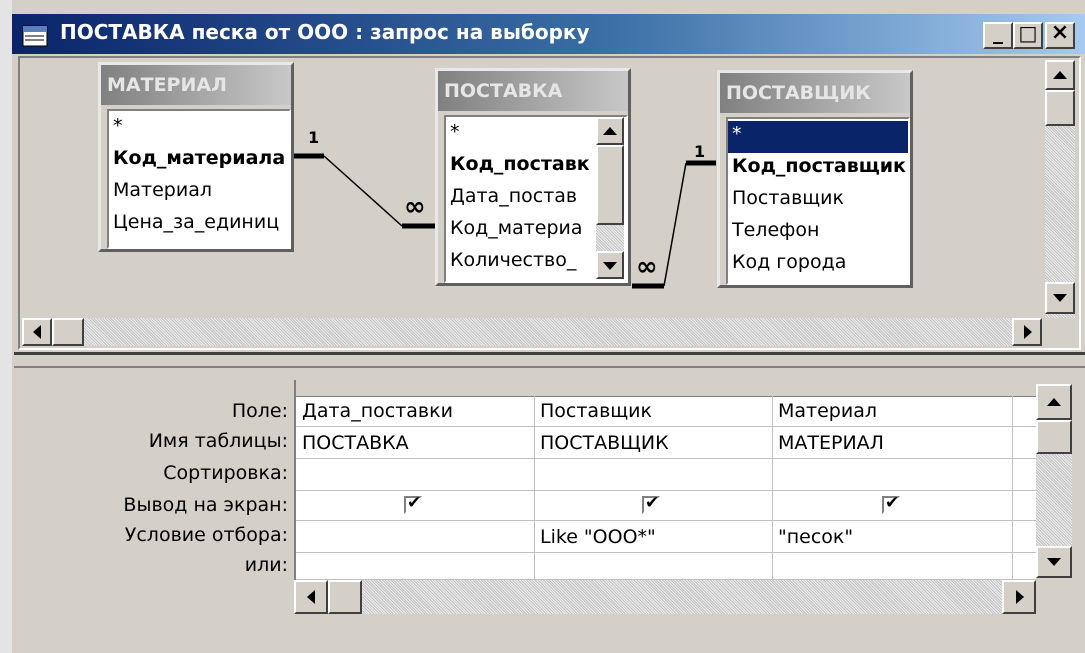 This screenshot has width=1085, height=653. What do you see at coordinates (788, 198) in the screenshot?
I see `field-item: Поставщик` at bounding box center [788, 198].